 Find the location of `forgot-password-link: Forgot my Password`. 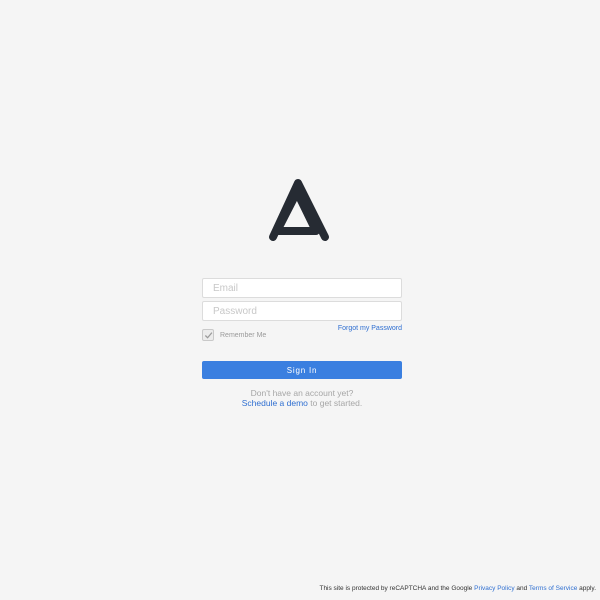

forgot-password-link: Forgot my Password is located at coordinates (370, 328).